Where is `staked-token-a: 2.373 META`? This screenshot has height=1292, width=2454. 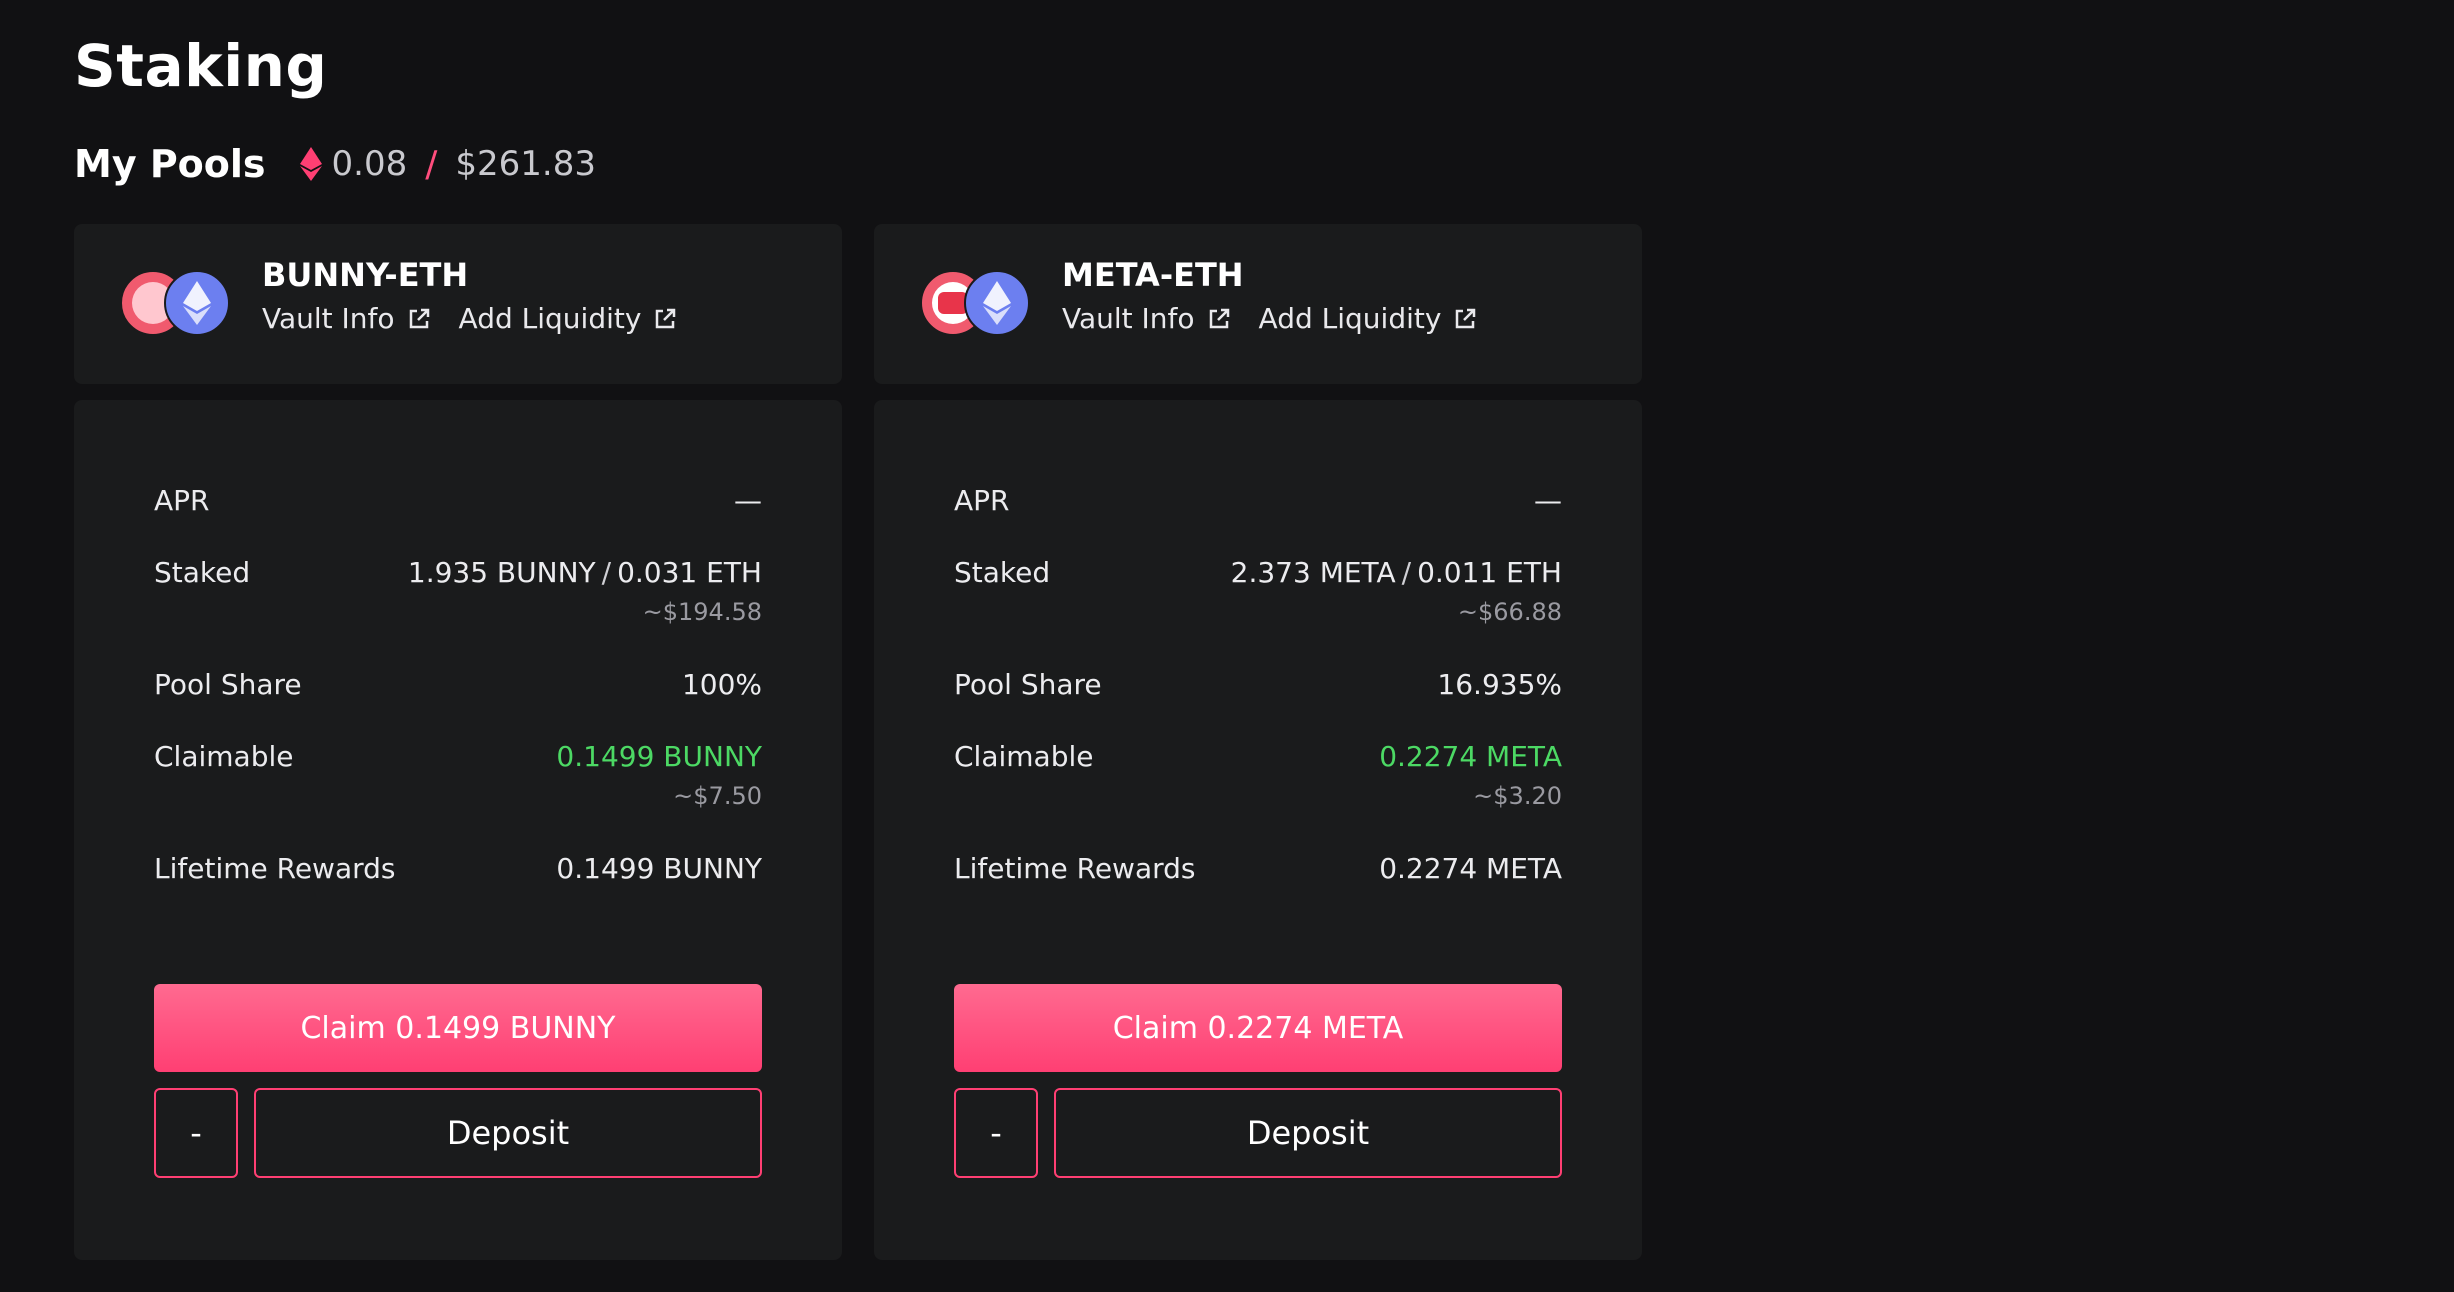 staked-token-a: 2.373 META is located at coordinates (1313, 572).